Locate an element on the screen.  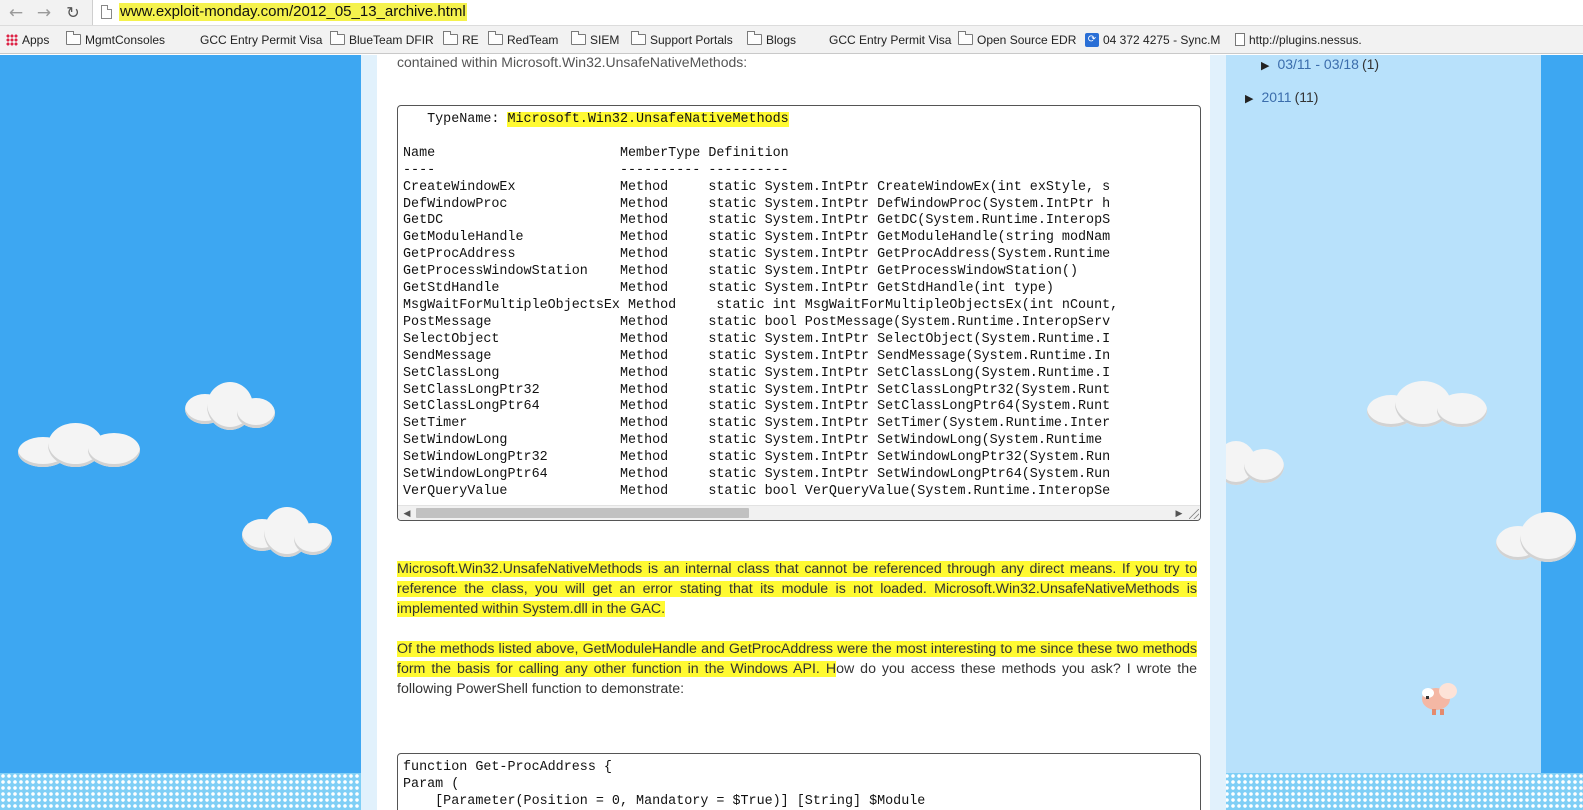
bookmark-nessus-plugins: http://plugins.nessus. is located at coordinates (1298, 40).